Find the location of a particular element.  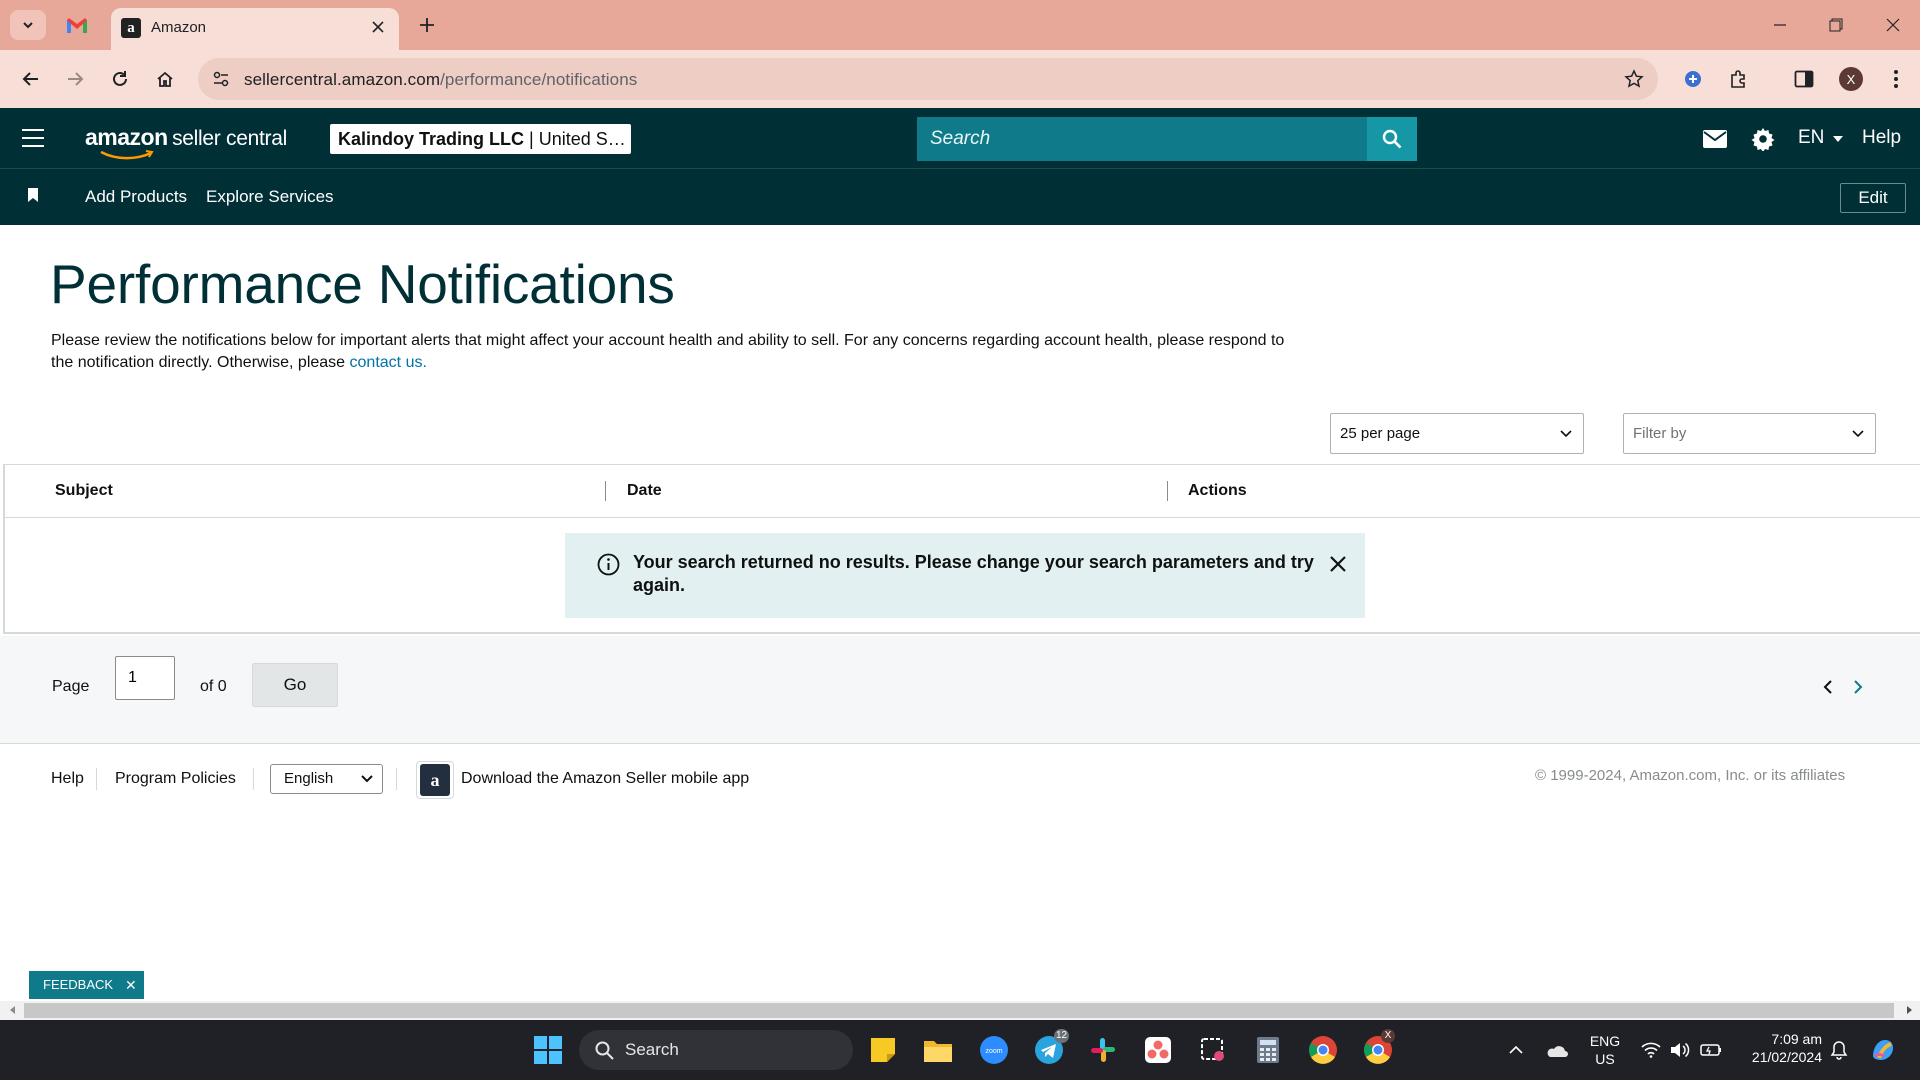

browser-menu-icon is located at coordinates (1896, 79).